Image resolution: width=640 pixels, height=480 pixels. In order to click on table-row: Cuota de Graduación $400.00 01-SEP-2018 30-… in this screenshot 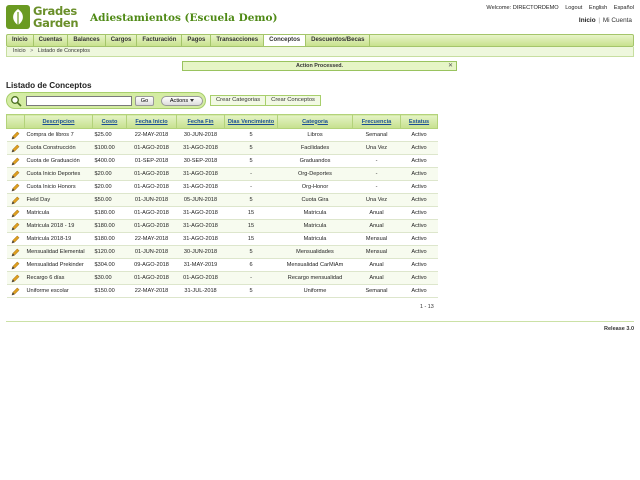, I will do `click(222, 161)`.